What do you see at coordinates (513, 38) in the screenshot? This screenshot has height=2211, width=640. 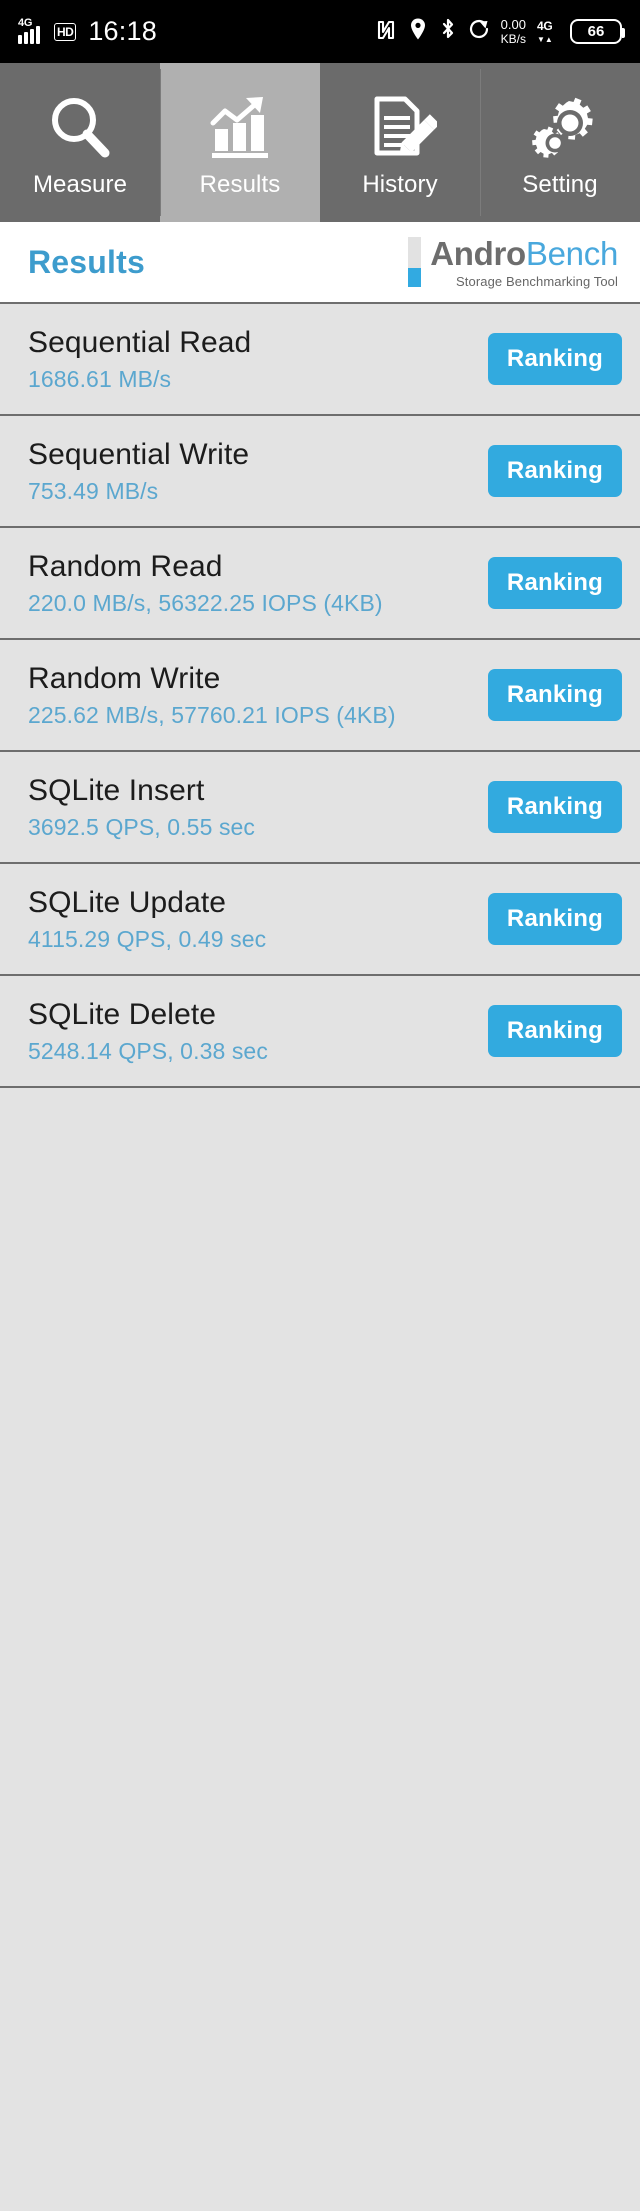 I see `network-speed-unit: KB/s` at bounding box center [513, 38].